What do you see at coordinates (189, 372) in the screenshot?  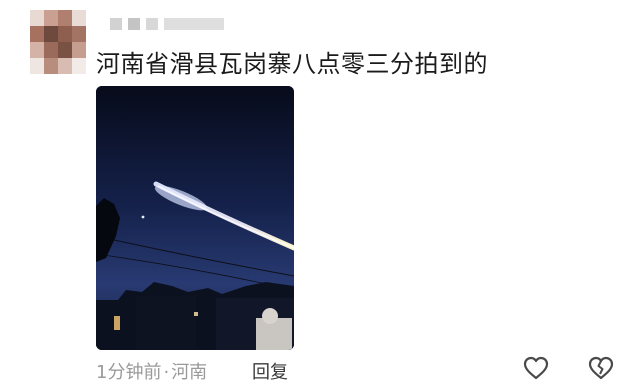 I see `comment-location: 河南` at bounding box center [189, 372].